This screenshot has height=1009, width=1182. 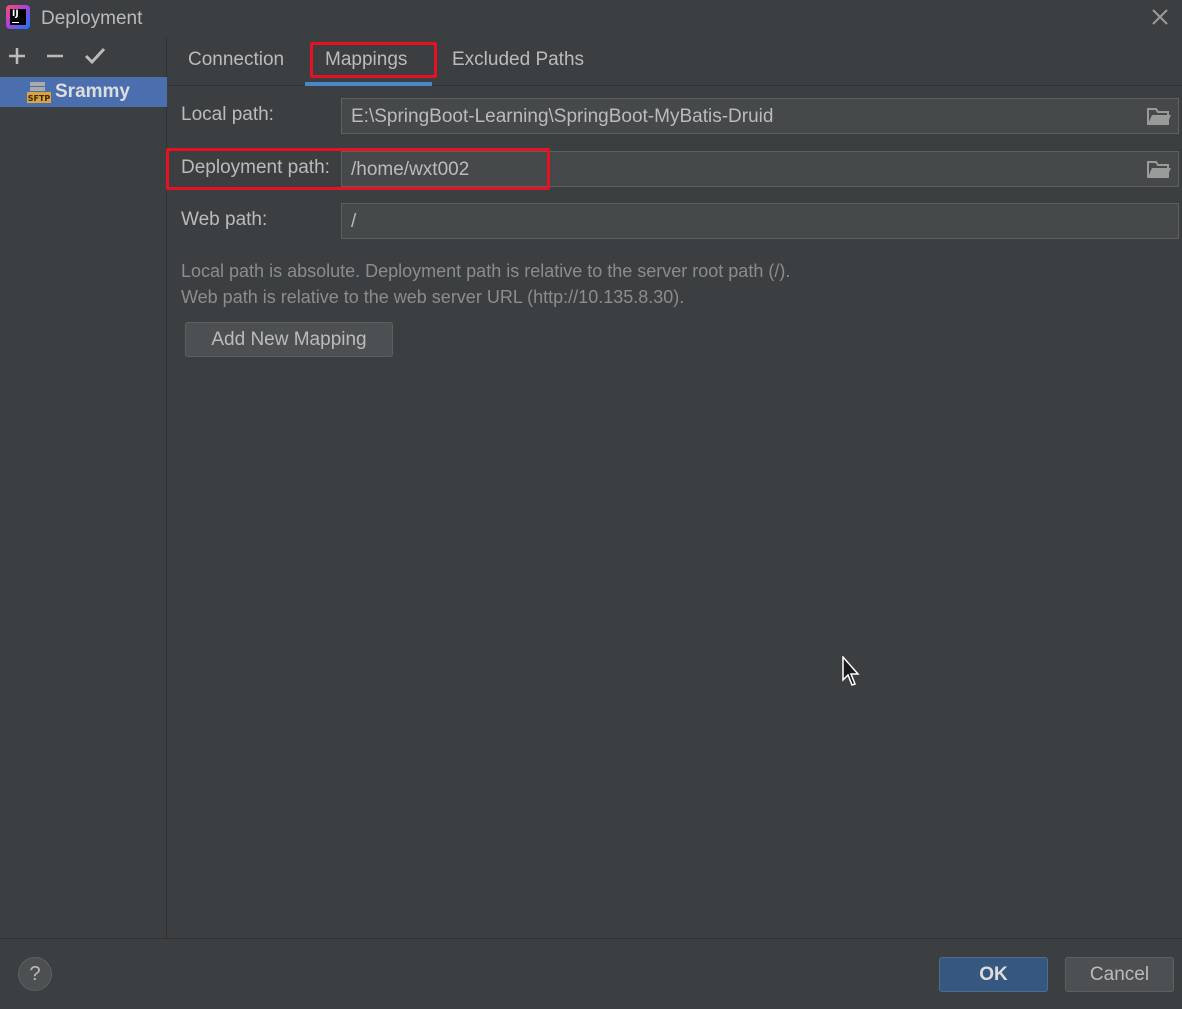 What do you see at coordinates (227, 114) in the screenshot?
I see `local-path-label: Local path:` at bounding box center [227, 114].